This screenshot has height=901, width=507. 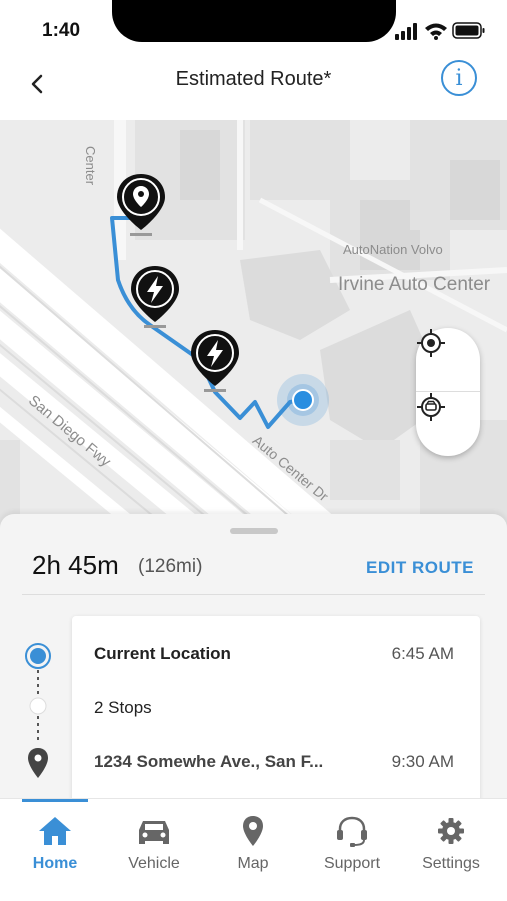 I want to click on route-duration: 2h 45m, so click(x=75, y=565).